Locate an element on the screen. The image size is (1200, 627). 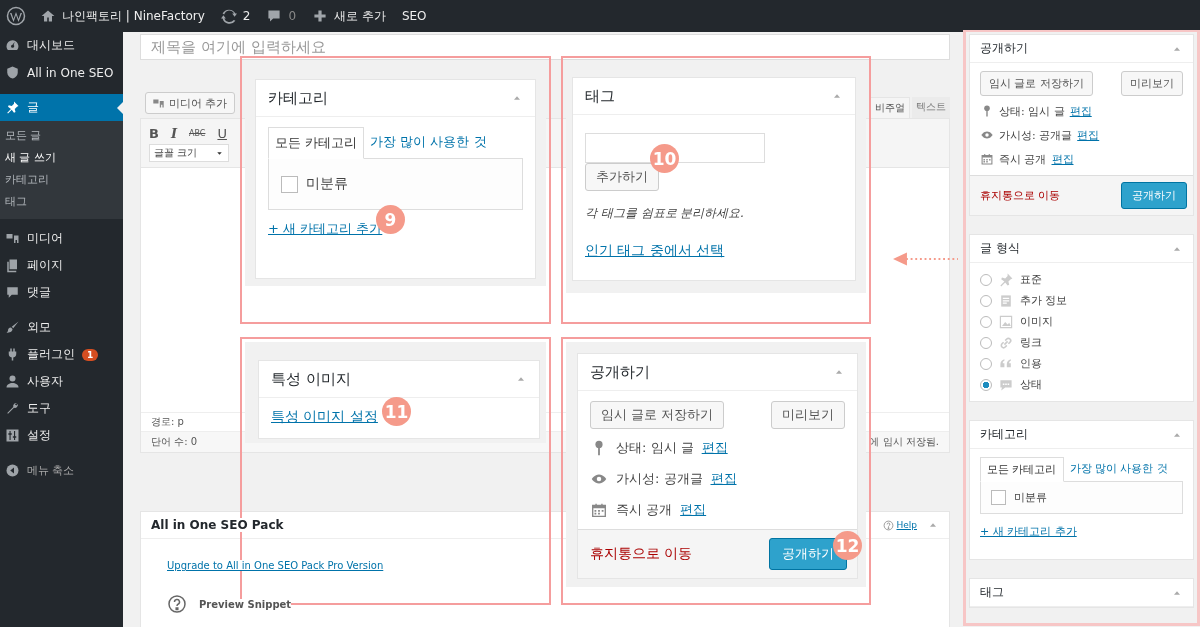
radio-label: 표준 is located at coordinates (1031, 279).